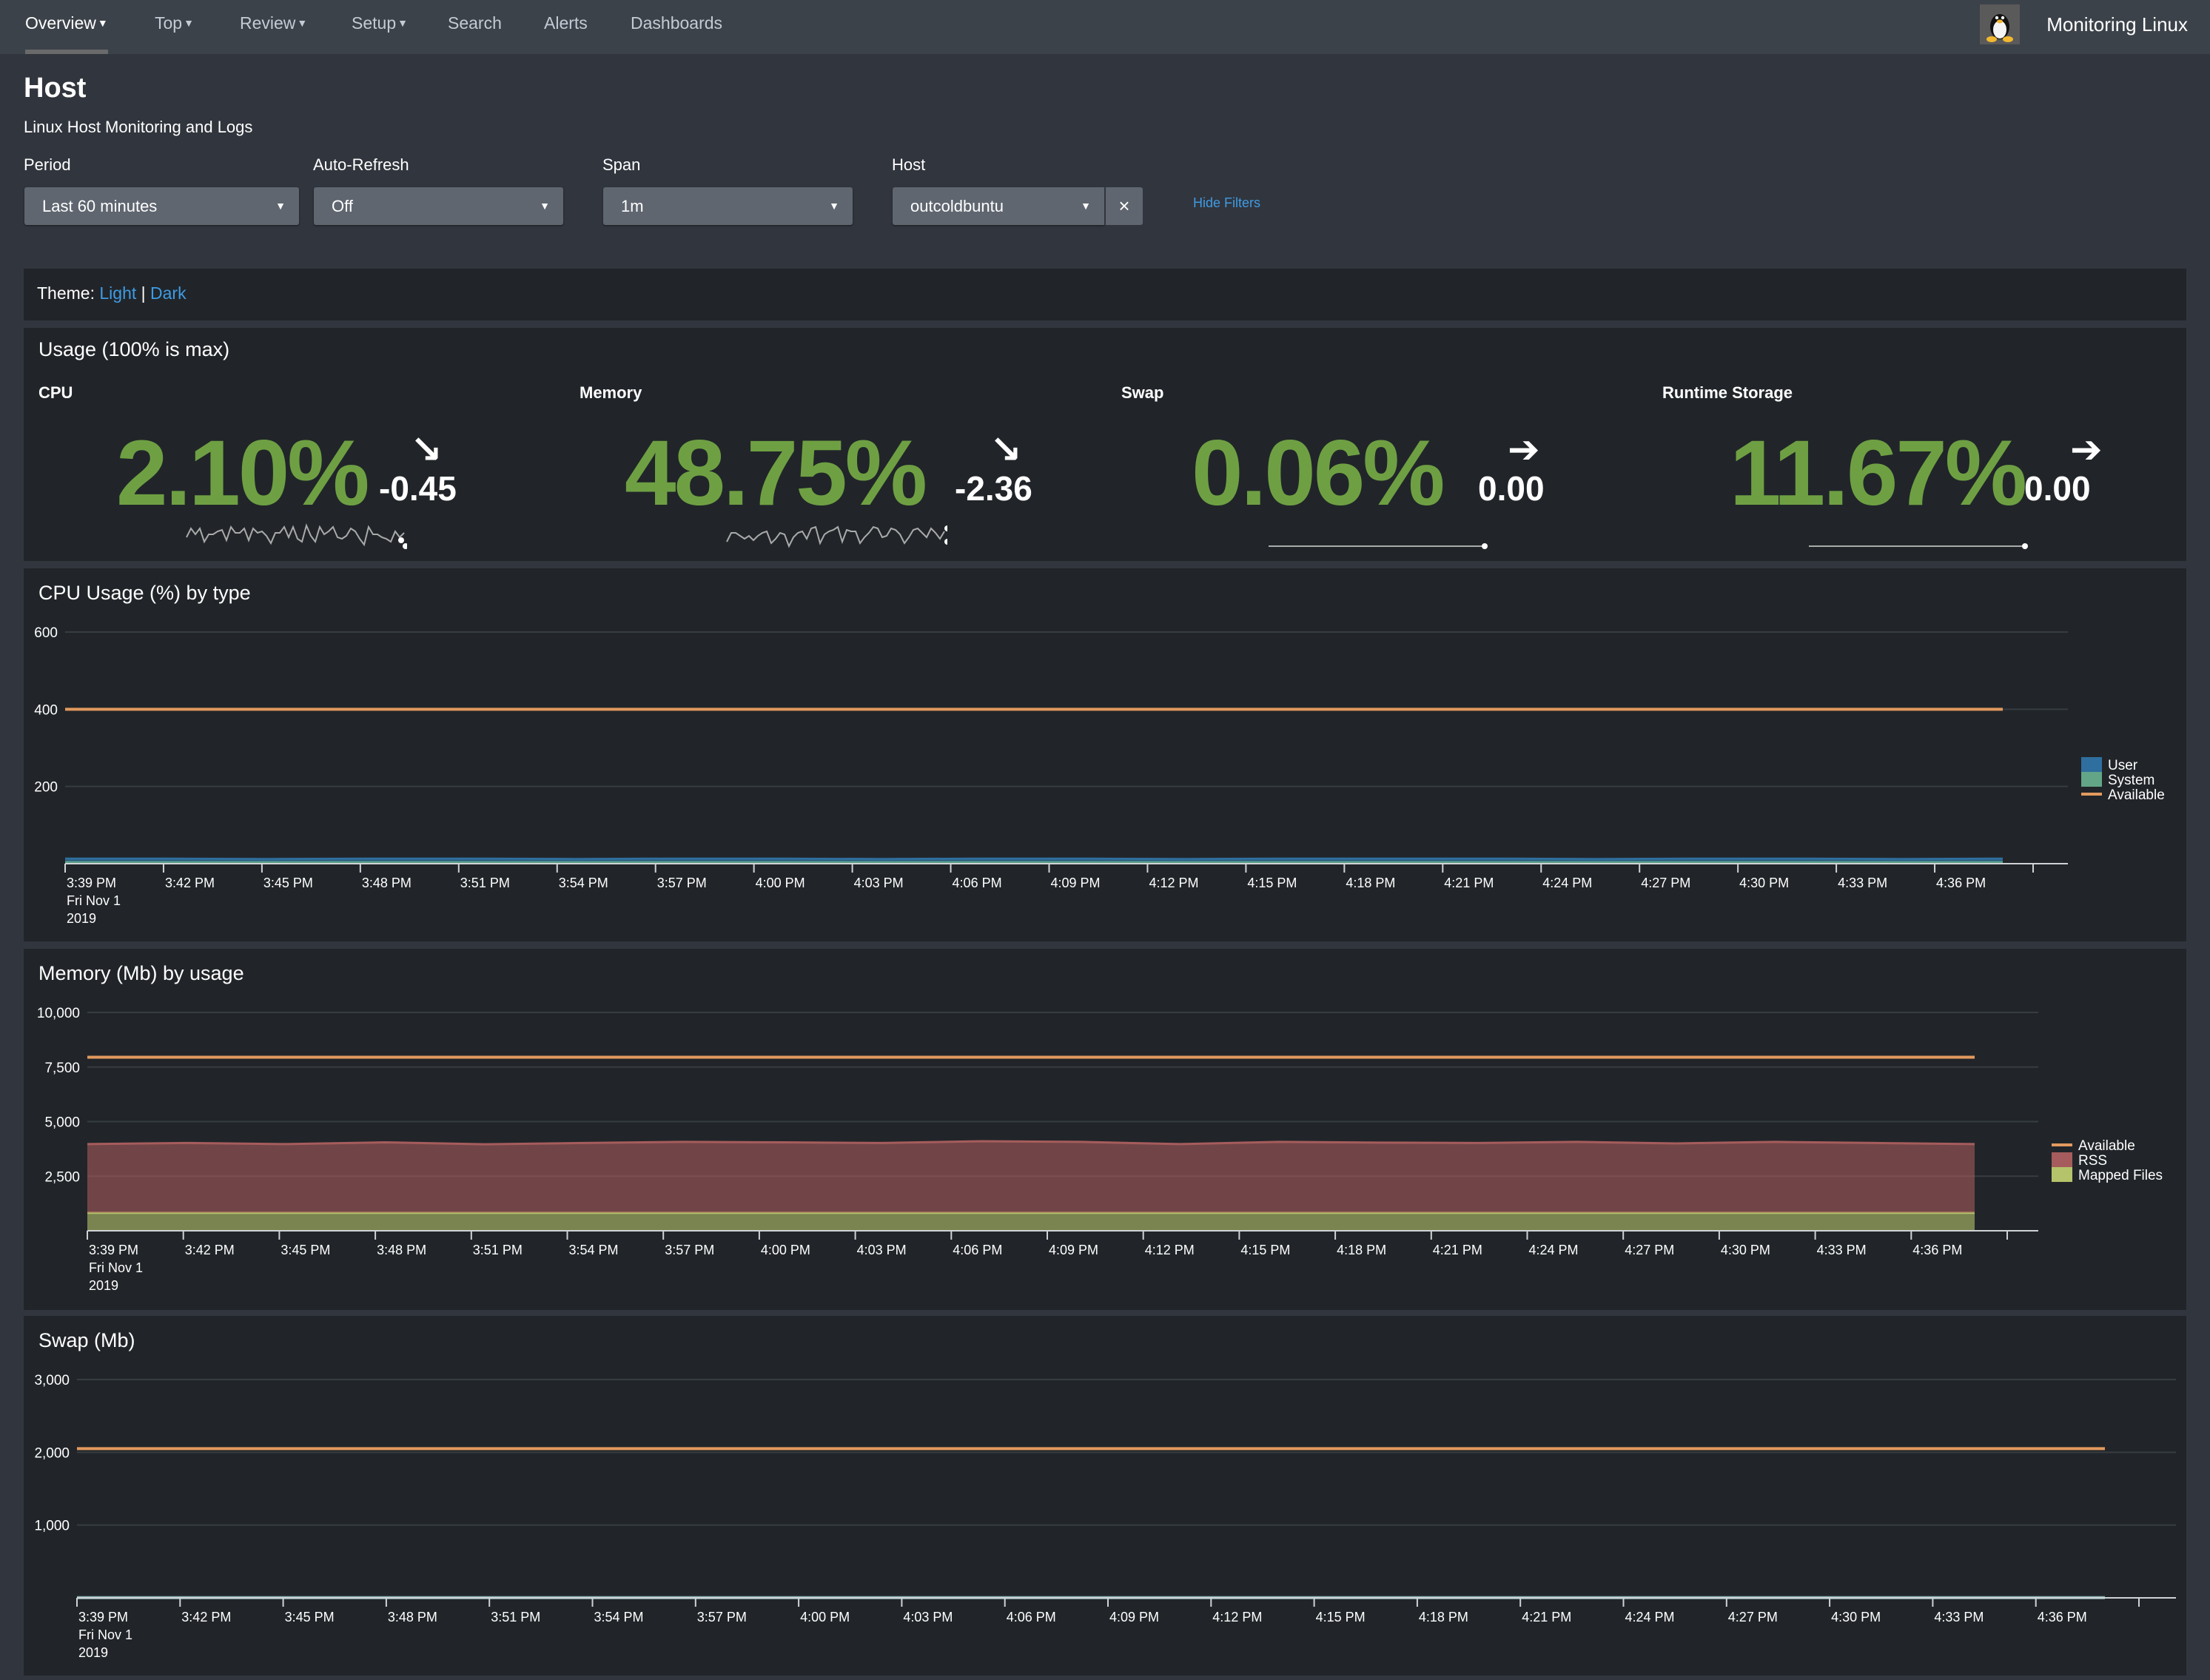  Describe the element at coordinates (175, 33) in the screenshot. I see `nav-top: Top ▼` at that location.